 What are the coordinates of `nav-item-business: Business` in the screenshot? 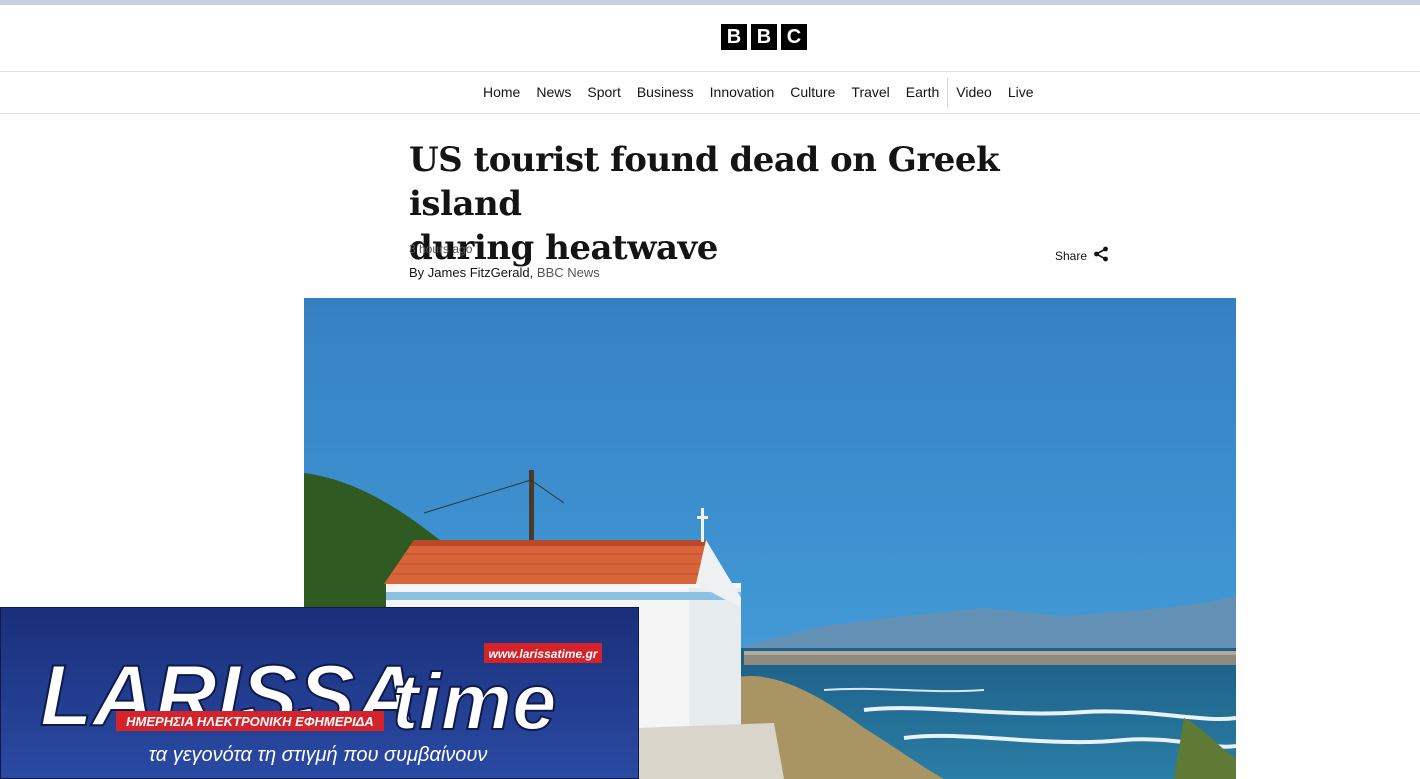 It's located at (665, 92).